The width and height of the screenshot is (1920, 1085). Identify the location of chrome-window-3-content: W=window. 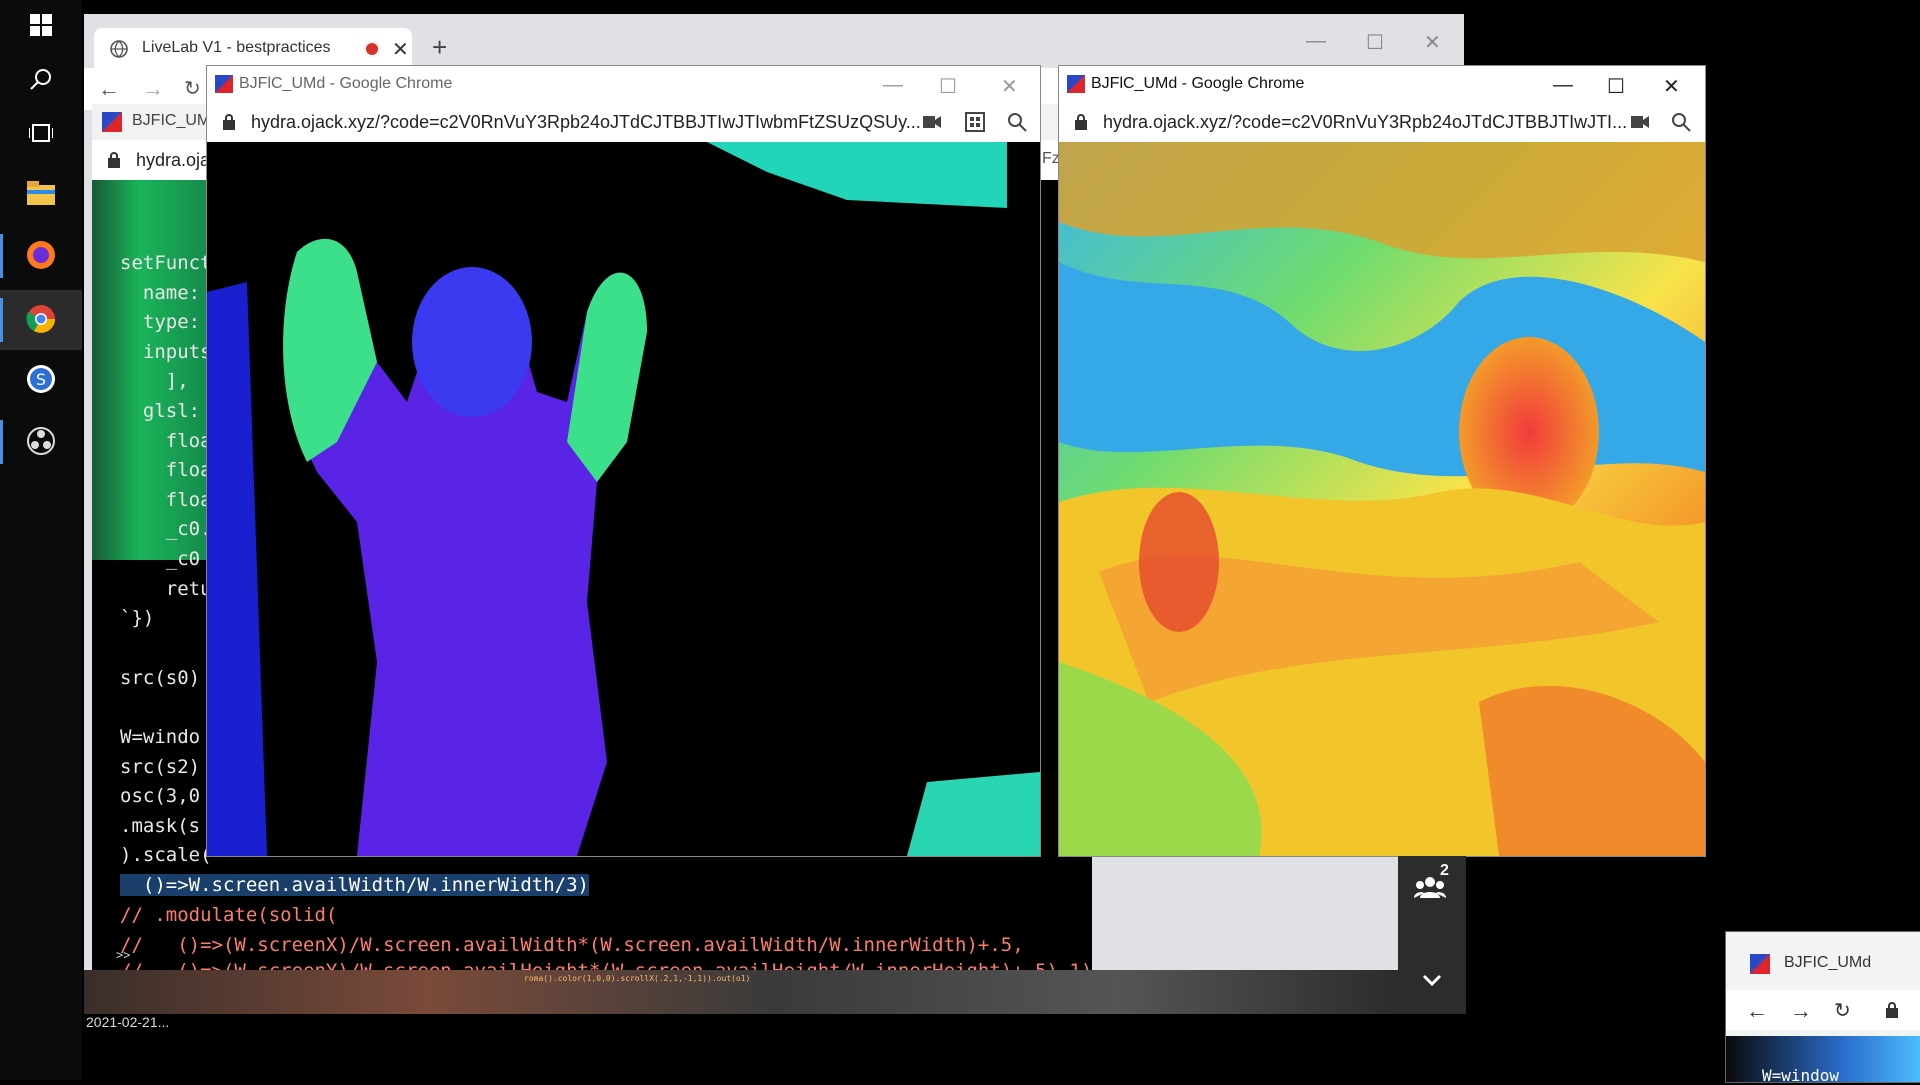
(1823, 1060).